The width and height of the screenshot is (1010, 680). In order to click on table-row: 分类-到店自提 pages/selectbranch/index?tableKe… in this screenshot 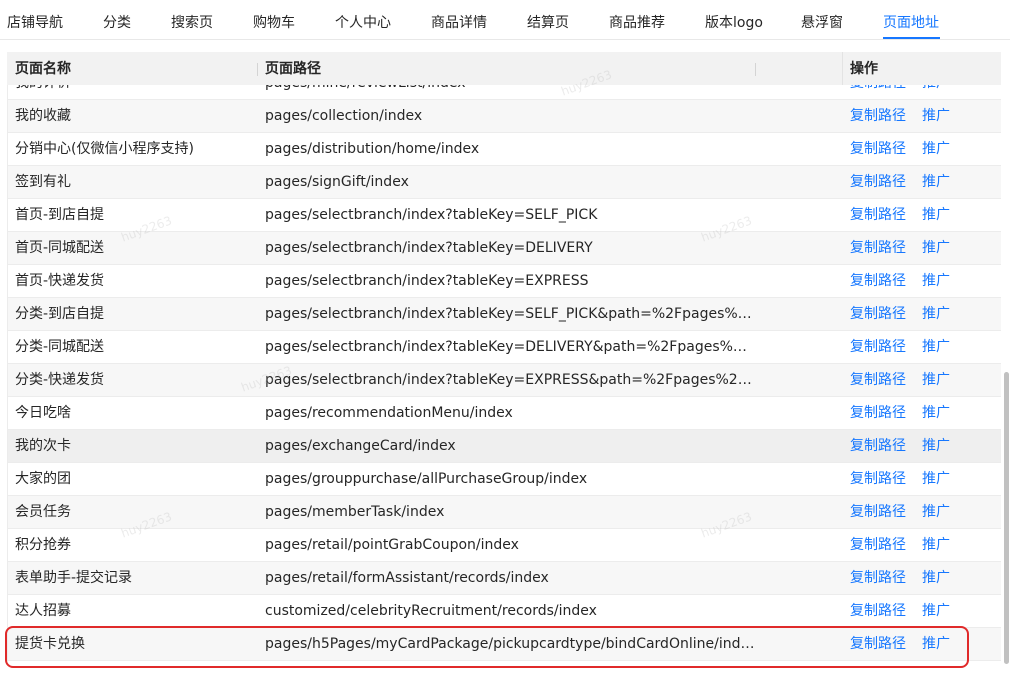, I will do `click(504, 314)`.